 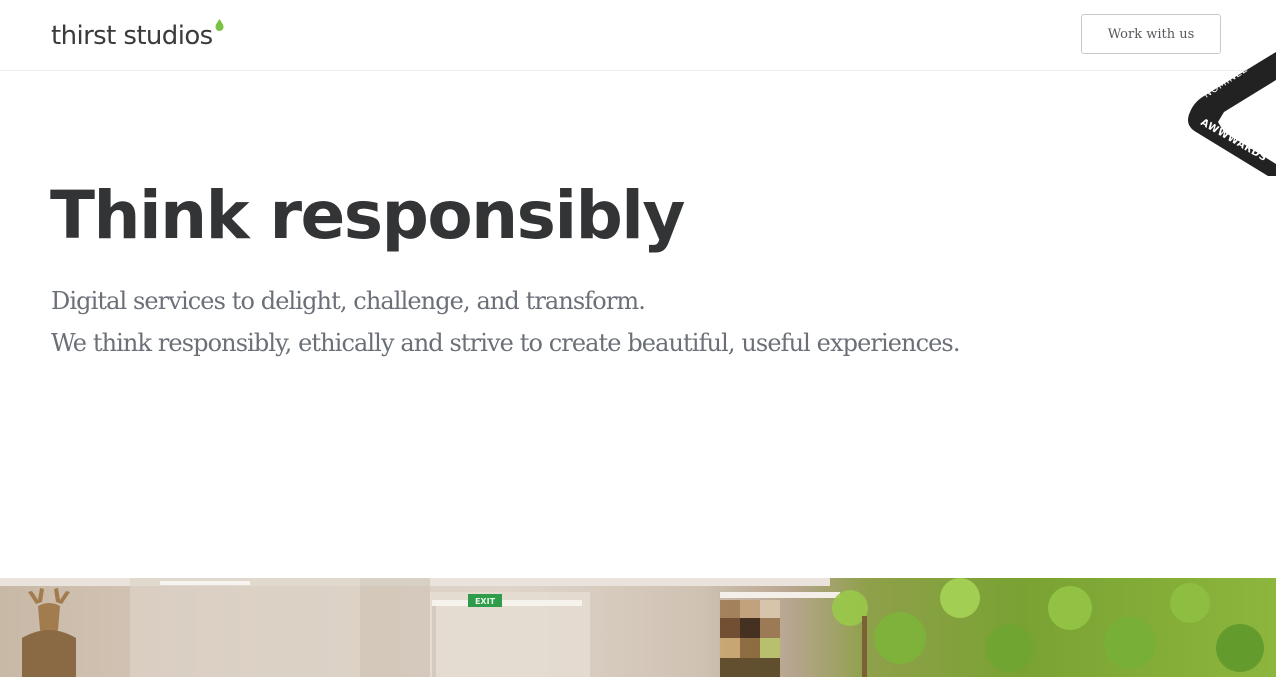 I want to click on leaf-drop-icon, so click(x=219, y=25).